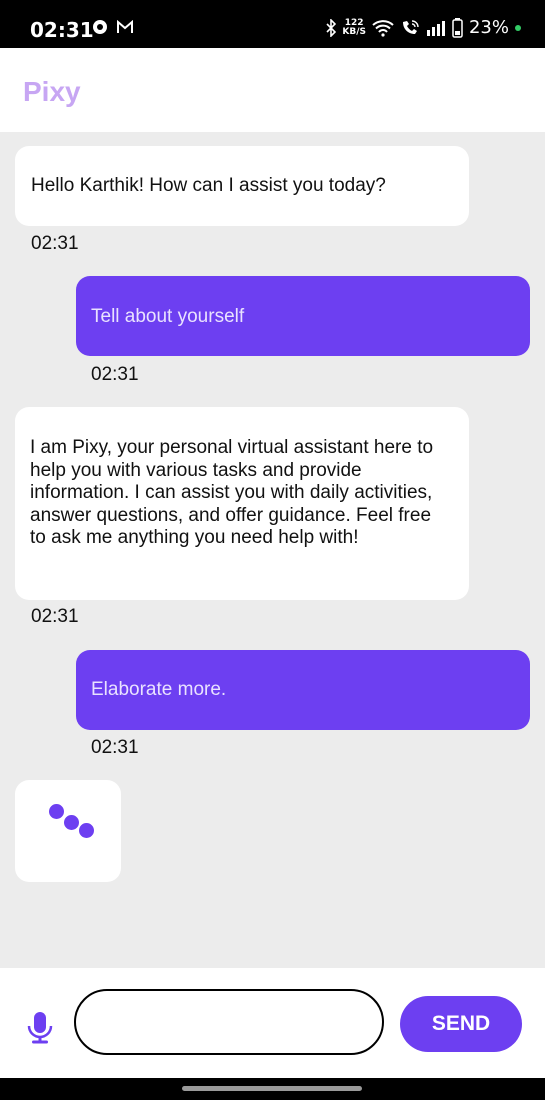  I want to click on notification-icons, so click(113, 27).